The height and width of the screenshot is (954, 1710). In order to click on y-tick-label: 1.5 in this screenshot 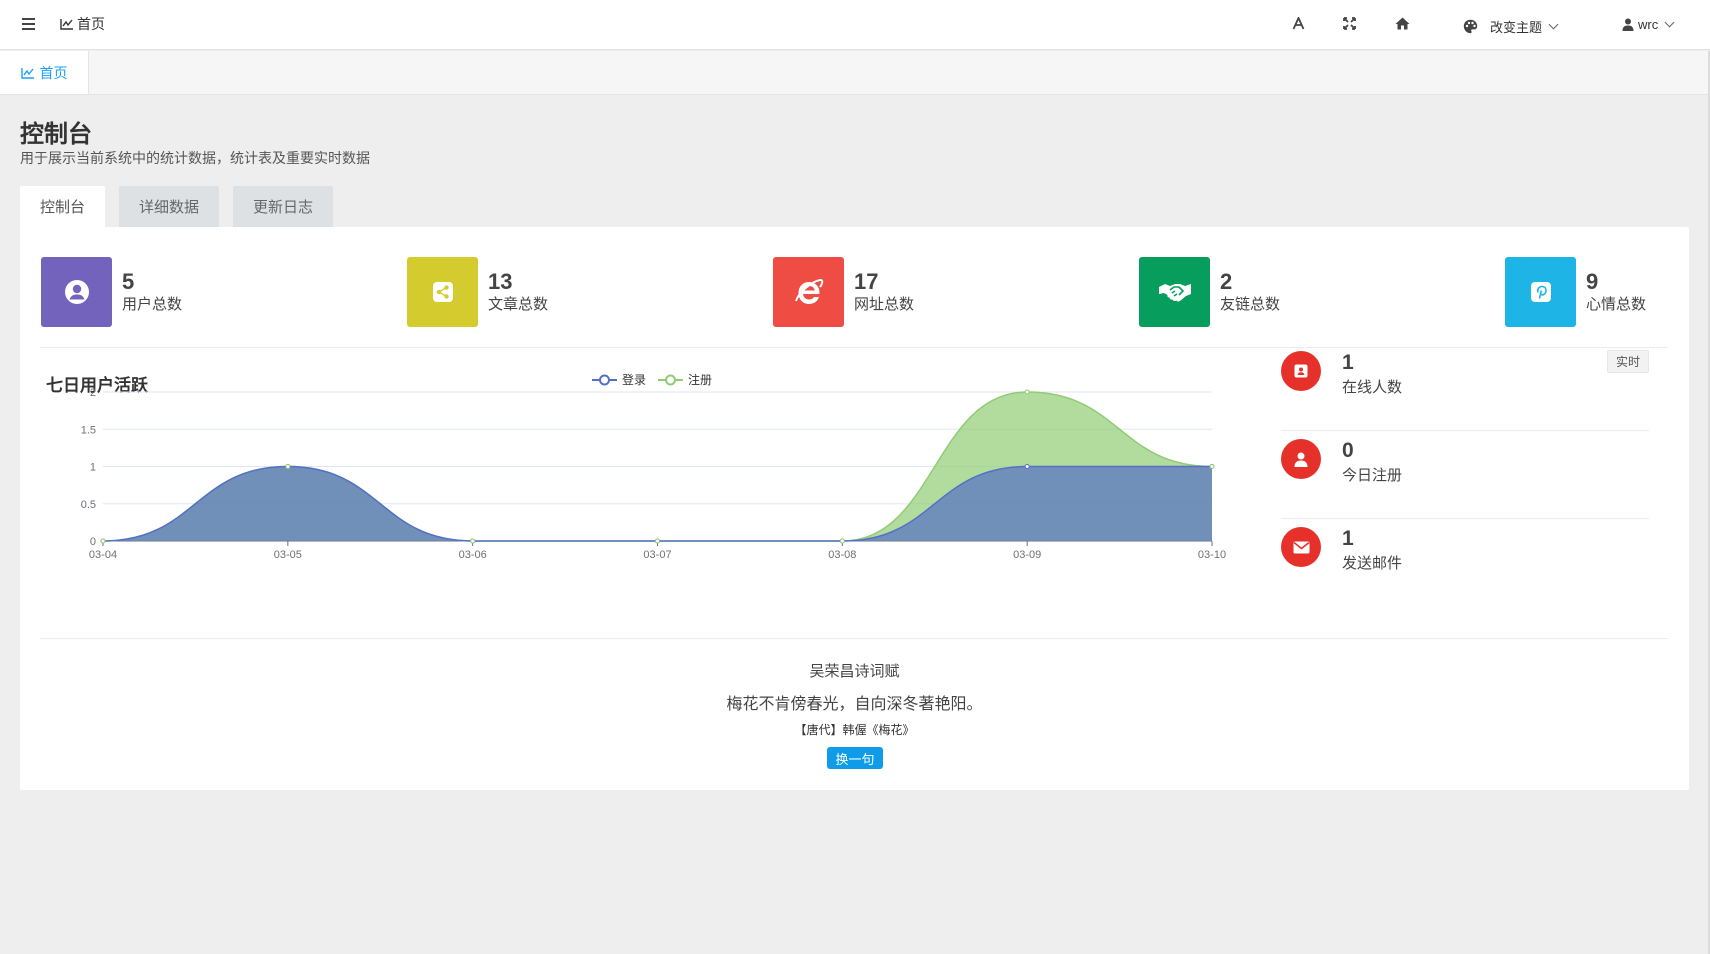, I will do `click(88, 430)`.